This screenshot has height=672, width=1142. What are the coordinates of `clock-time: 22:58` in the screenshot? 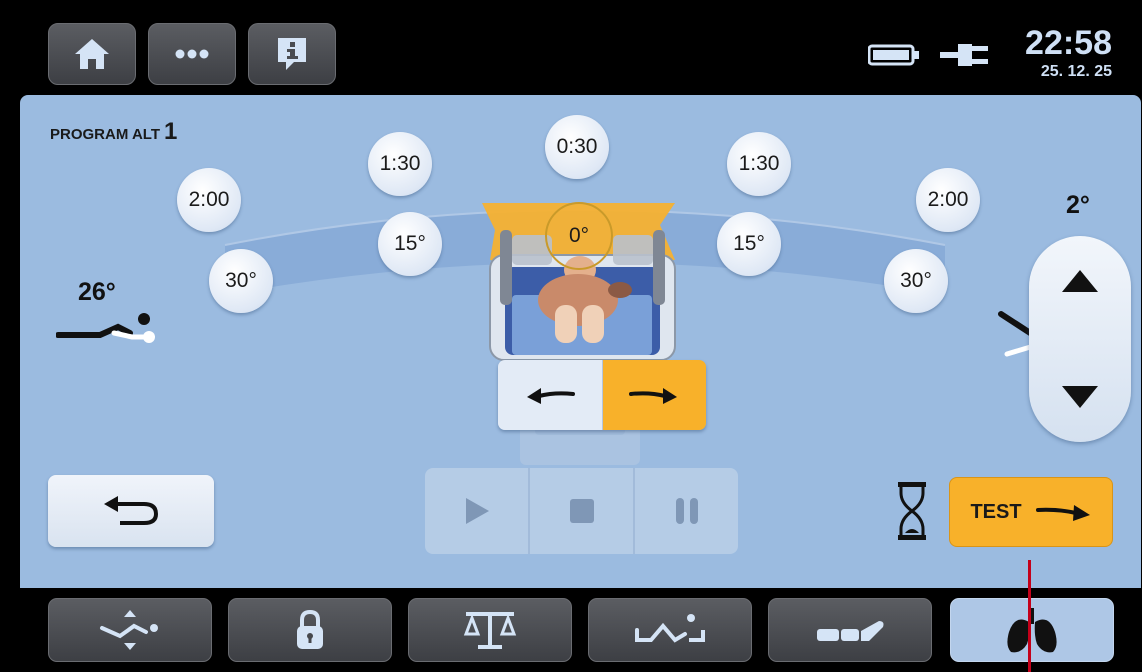 It's located at (1068, 43).